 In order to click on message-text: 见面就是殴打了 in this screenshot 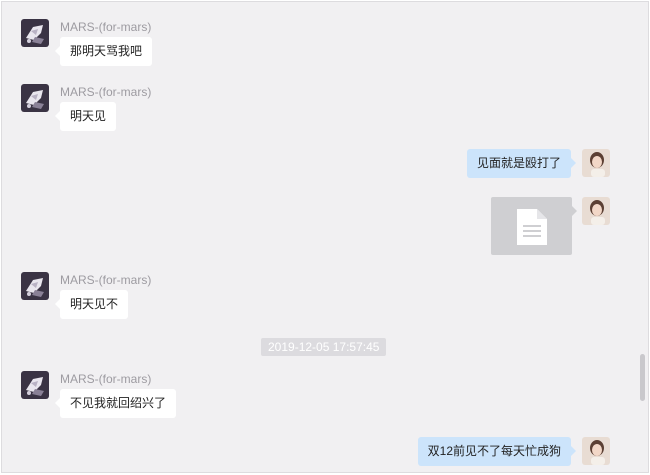, I will do `click(518, 163)`.